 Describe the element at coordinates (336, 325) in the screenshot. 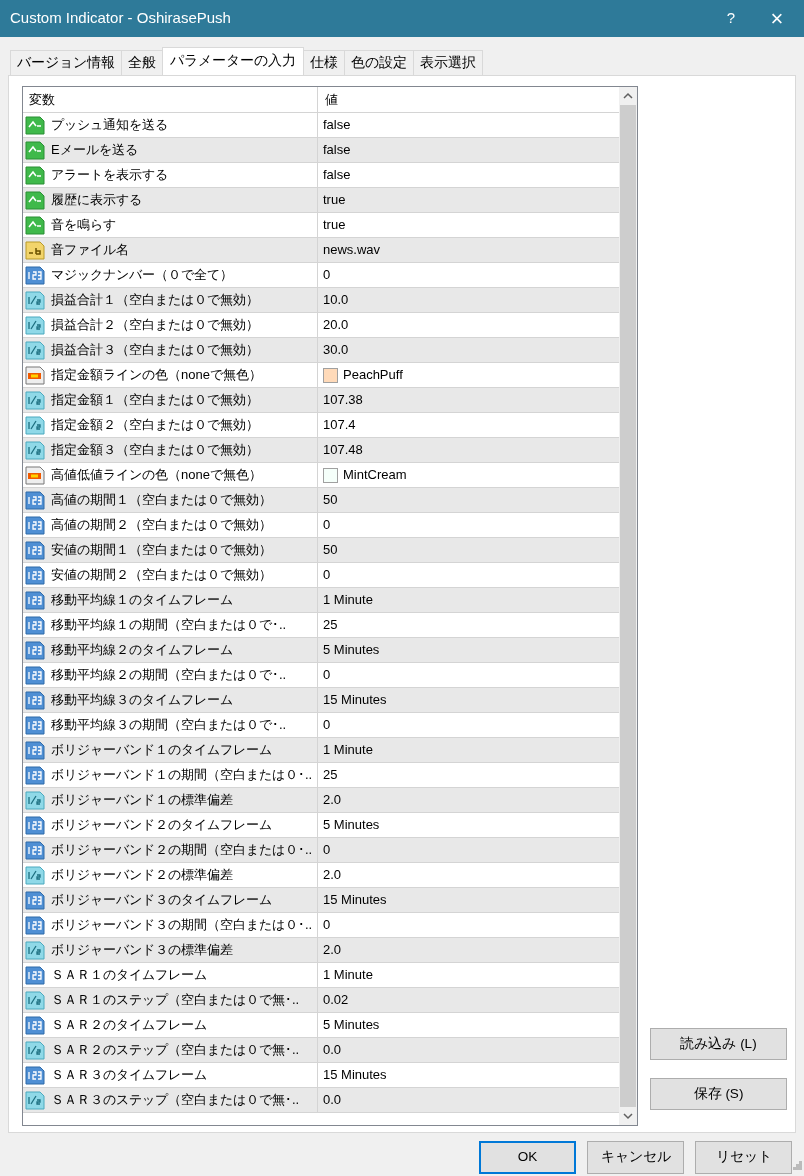

I see `parameter-value: 20.0` at that location.